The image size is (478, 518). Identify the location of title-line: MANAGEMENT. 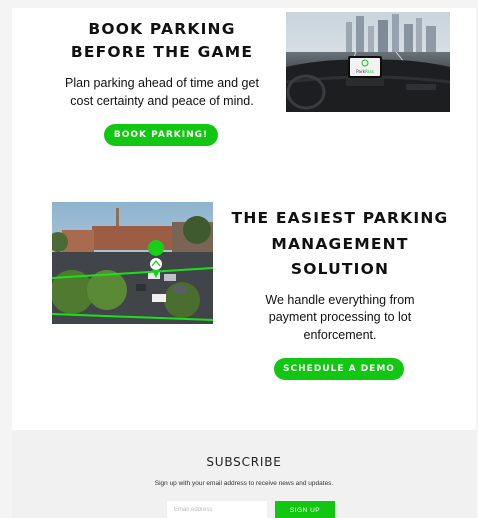
(340, 243).